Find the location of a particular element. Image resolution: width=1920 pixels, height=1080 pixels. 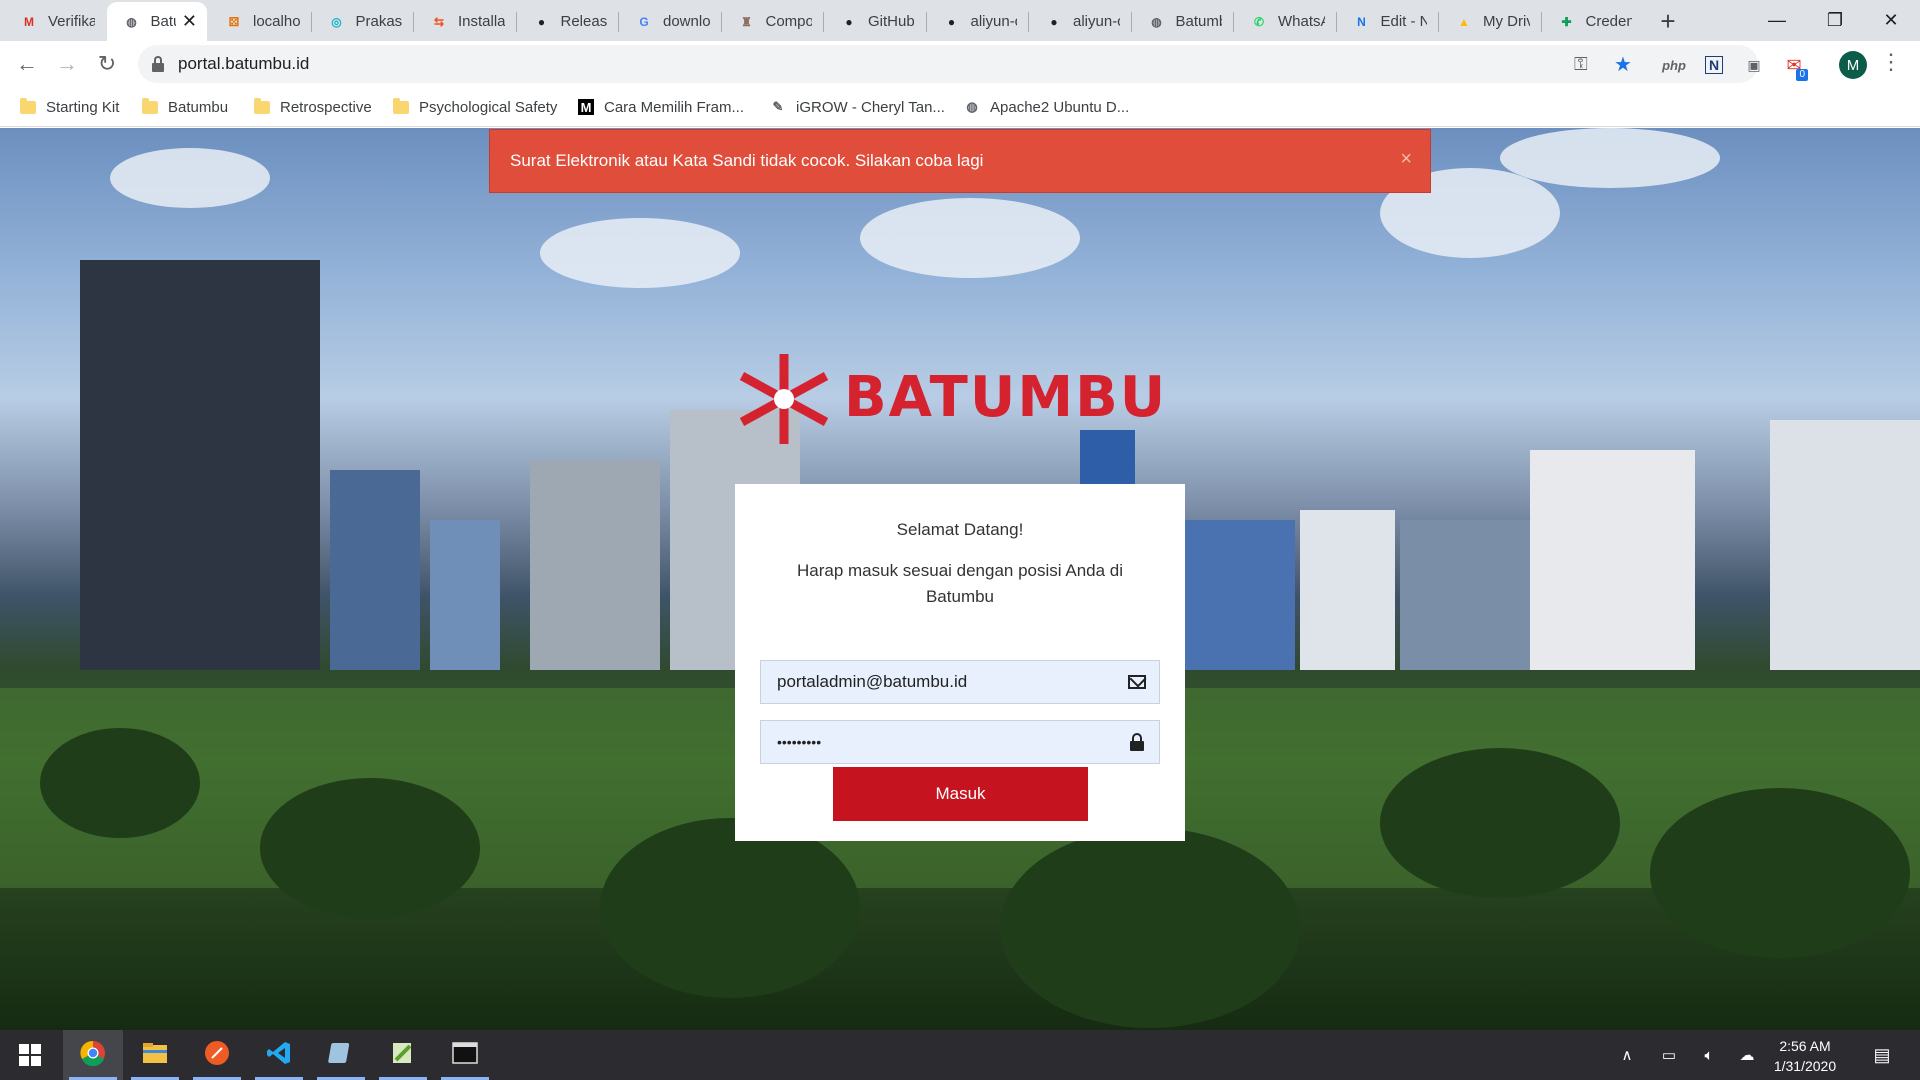

tab-5: ● Release is located at coordinates (567, 21).